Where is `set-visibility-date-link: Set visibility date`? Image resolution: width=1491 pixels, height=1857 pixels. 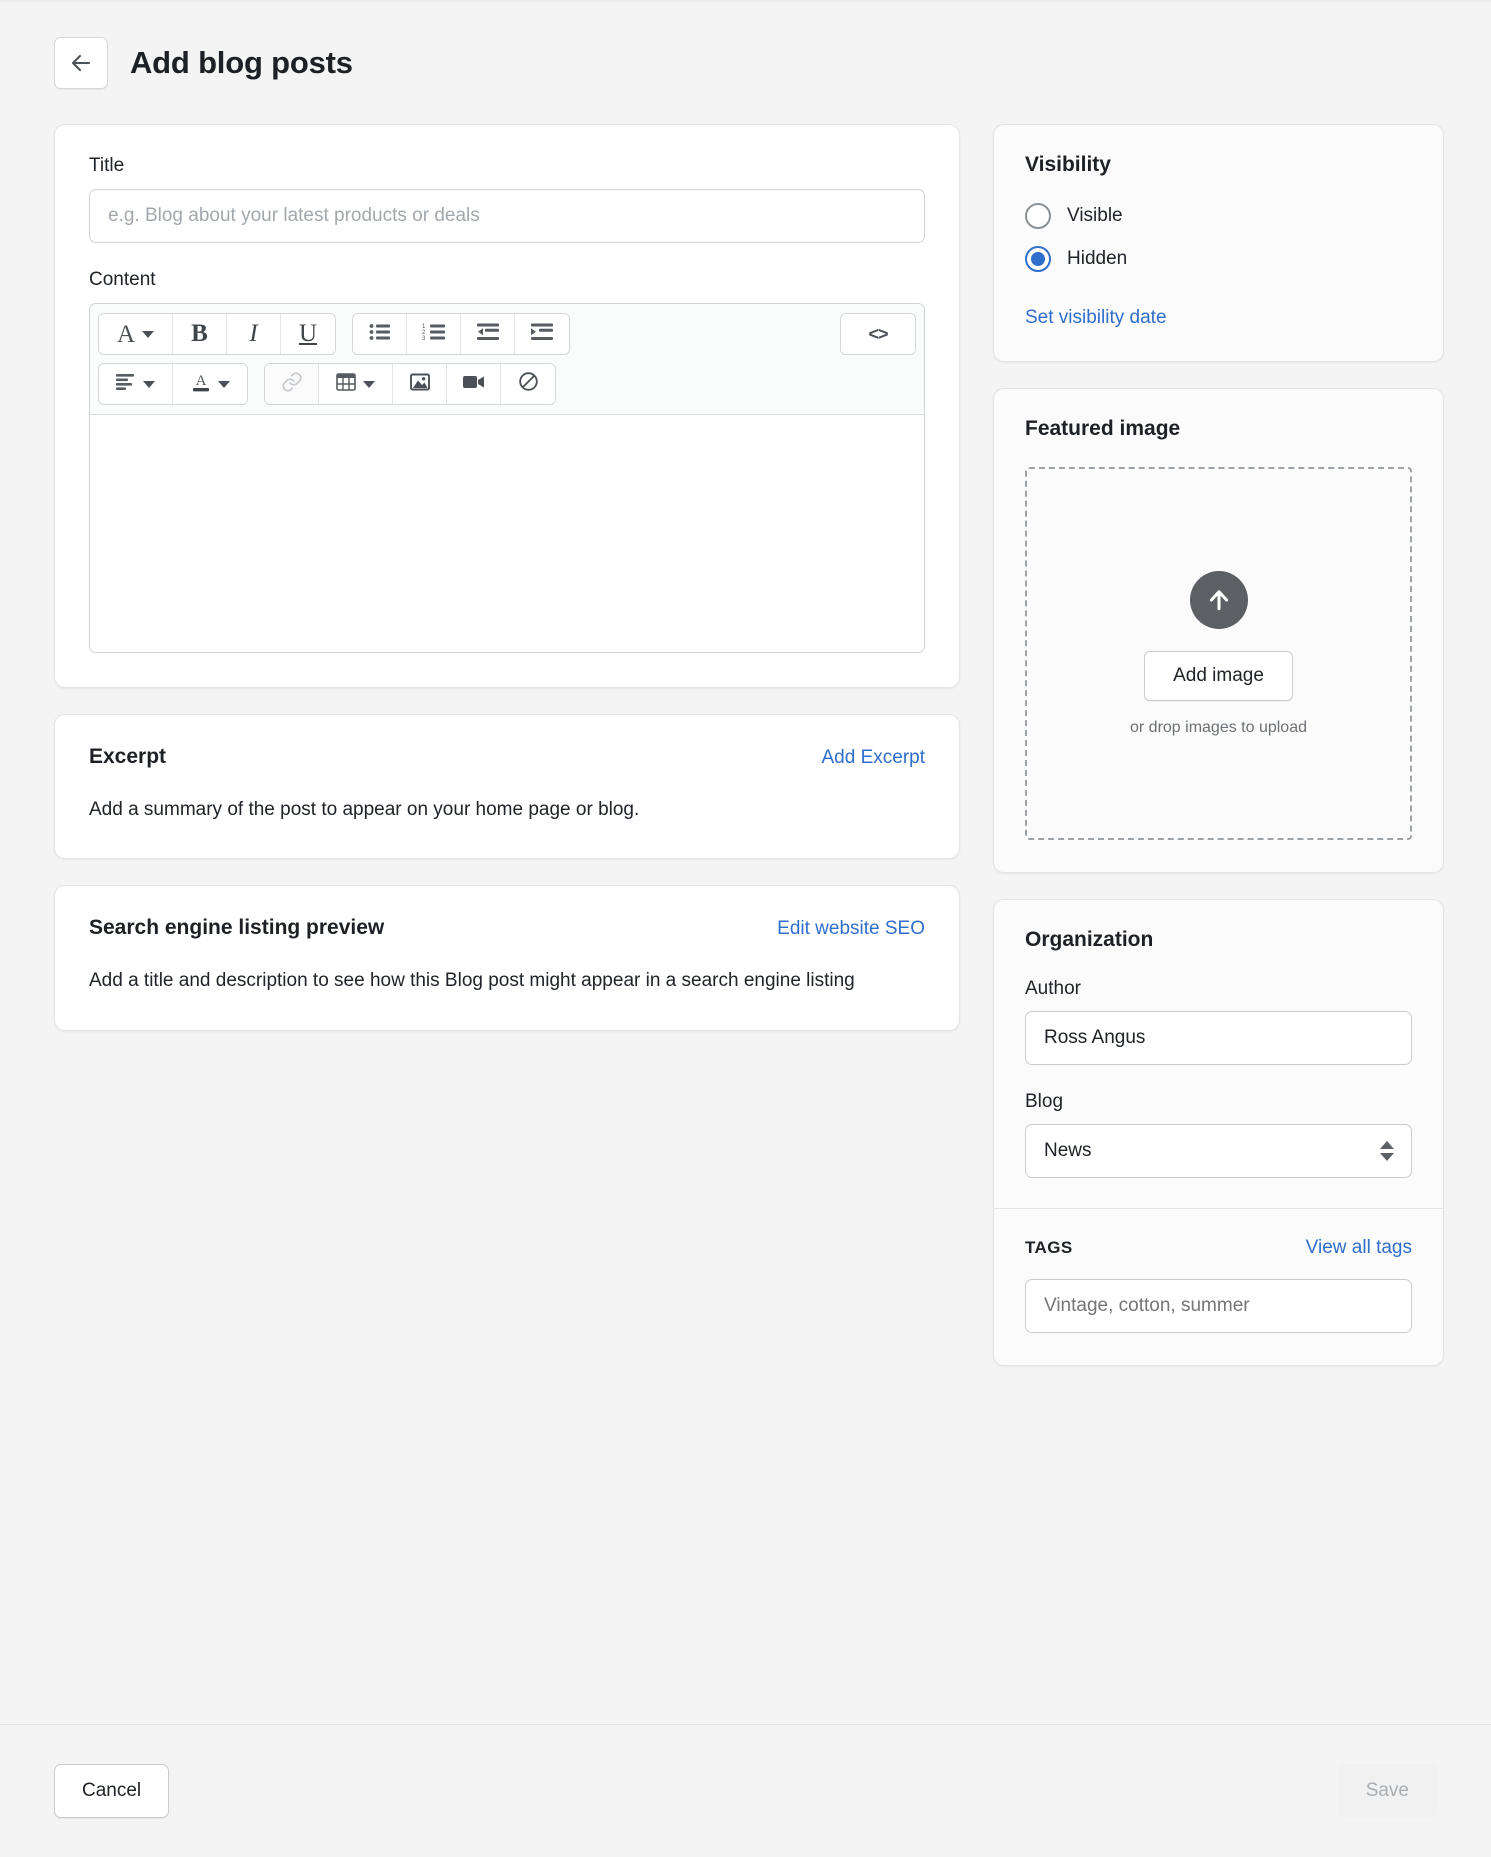 set-visibility-date-link: Set visibility date is located at coordinates (1096, 318).